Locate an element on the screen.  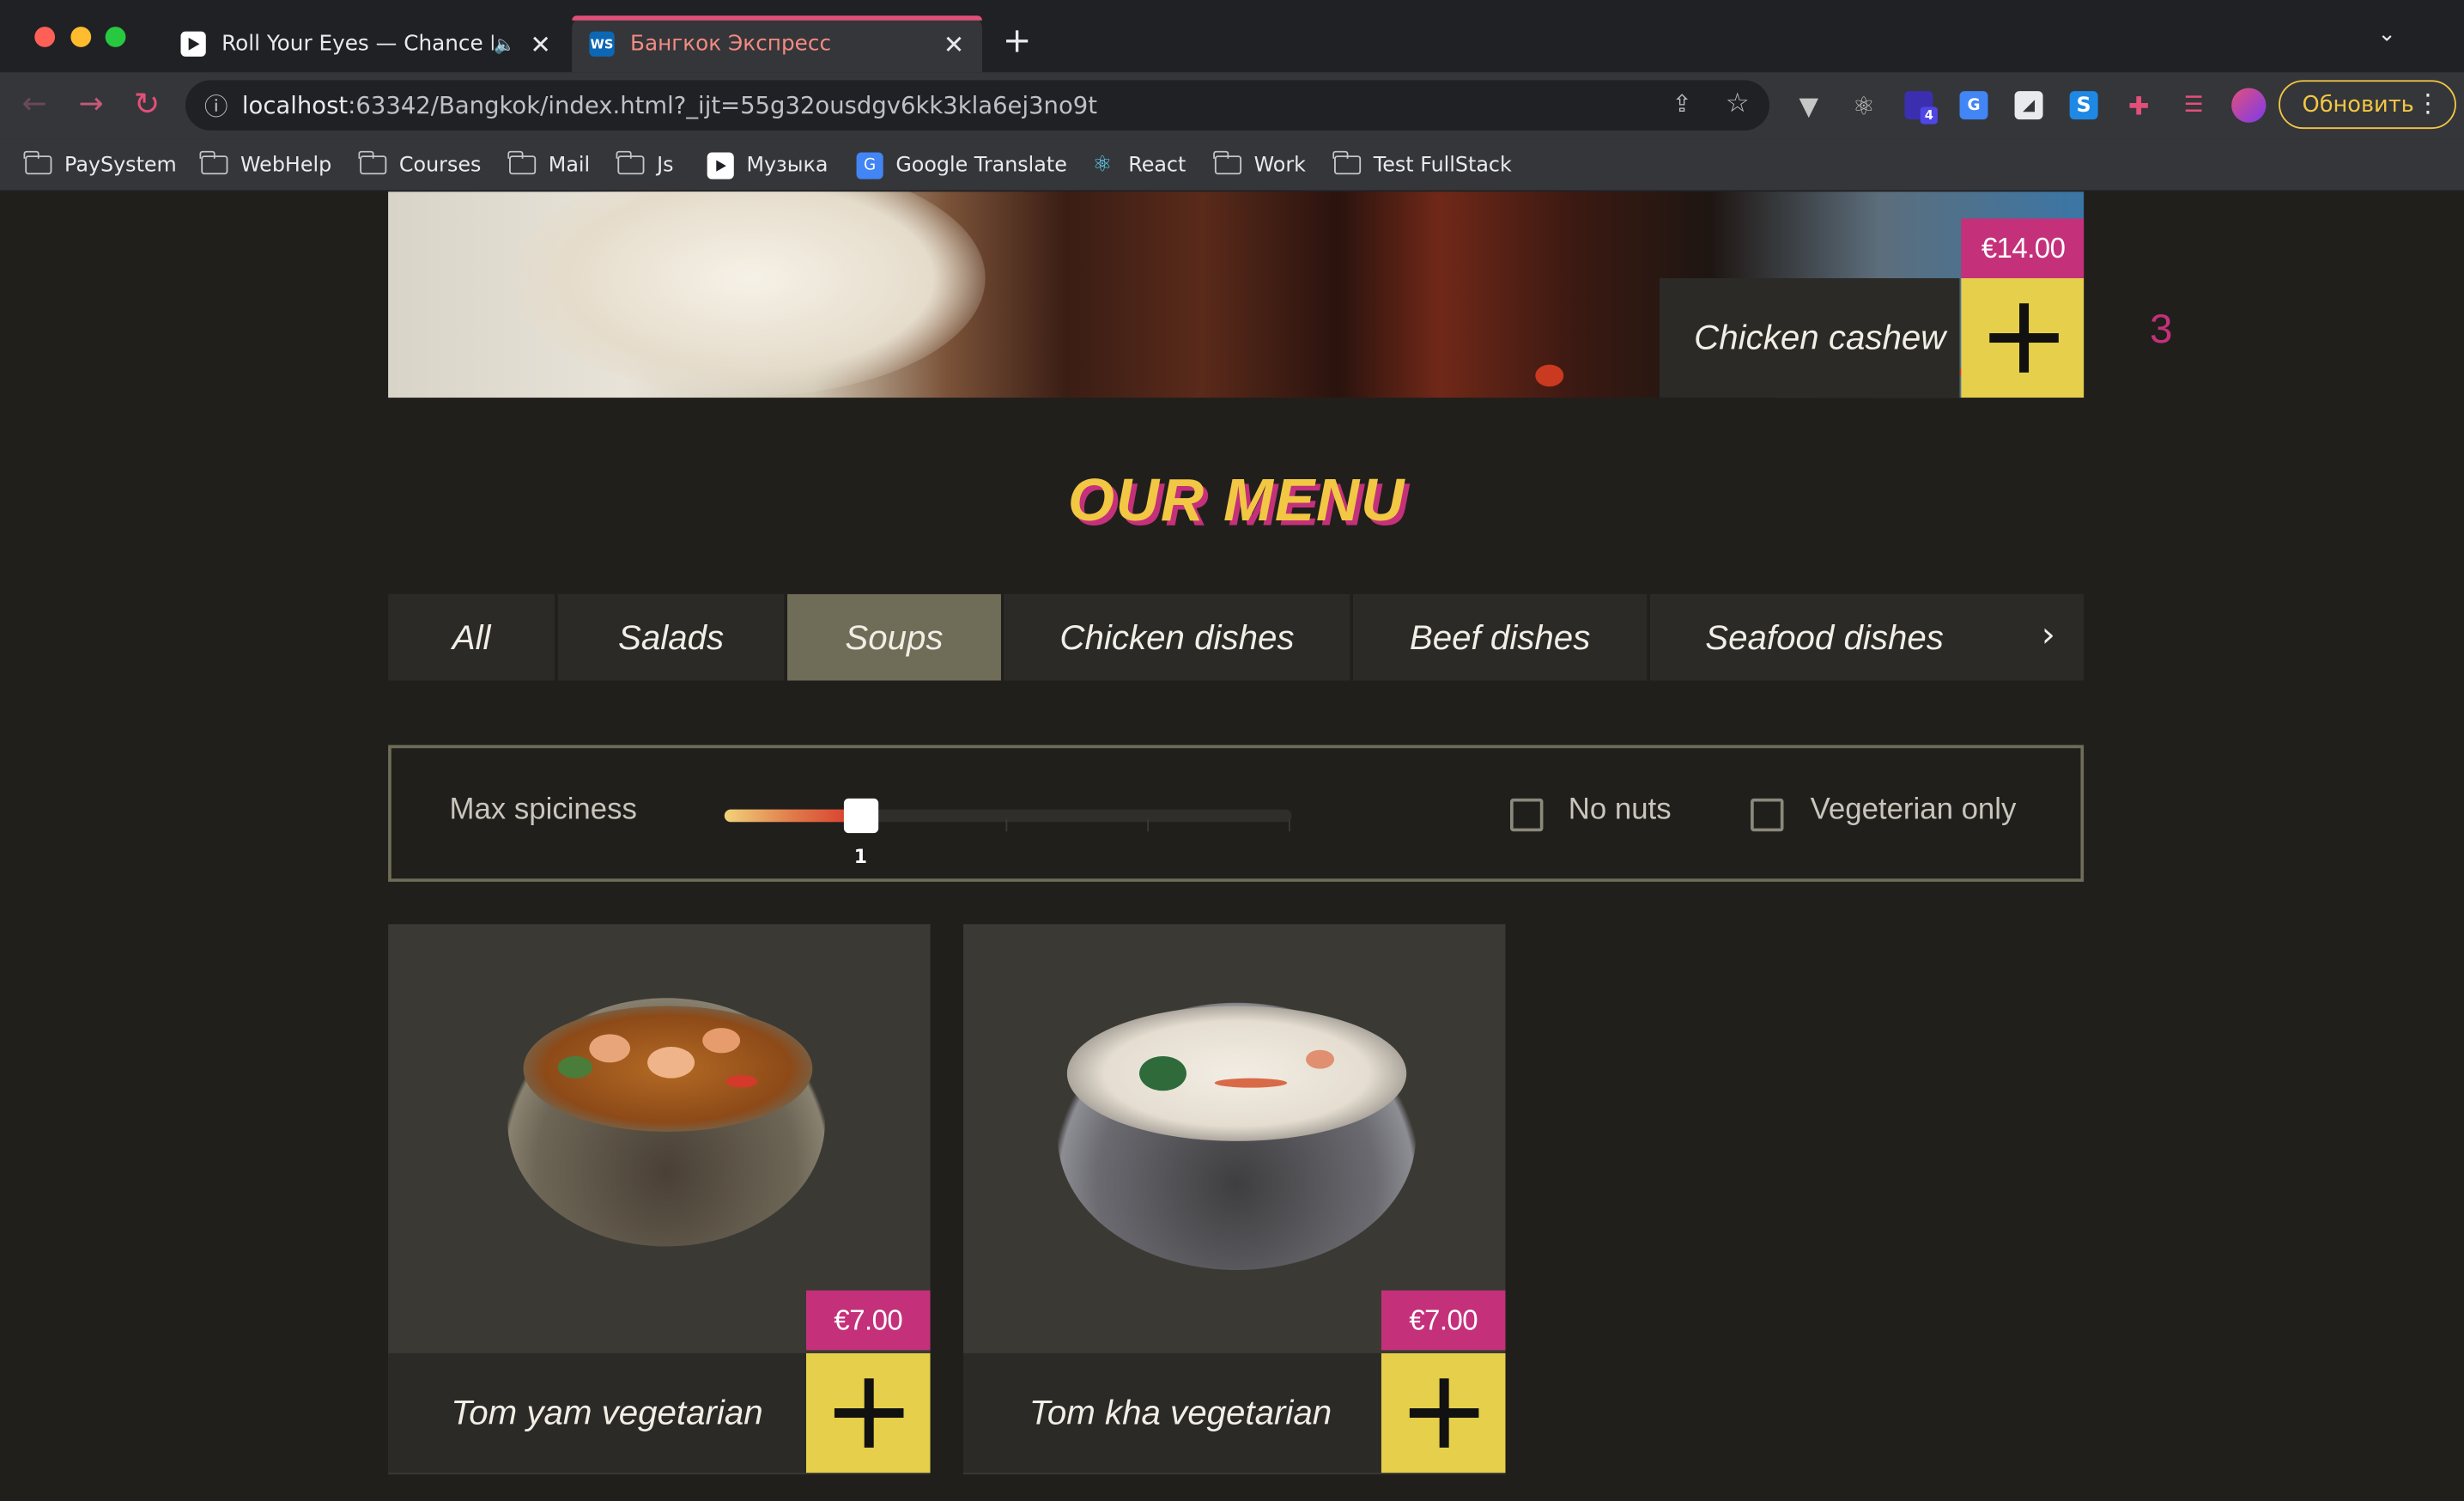
bookmark-react: ⚛ React is located at coordinates (1137, 165).